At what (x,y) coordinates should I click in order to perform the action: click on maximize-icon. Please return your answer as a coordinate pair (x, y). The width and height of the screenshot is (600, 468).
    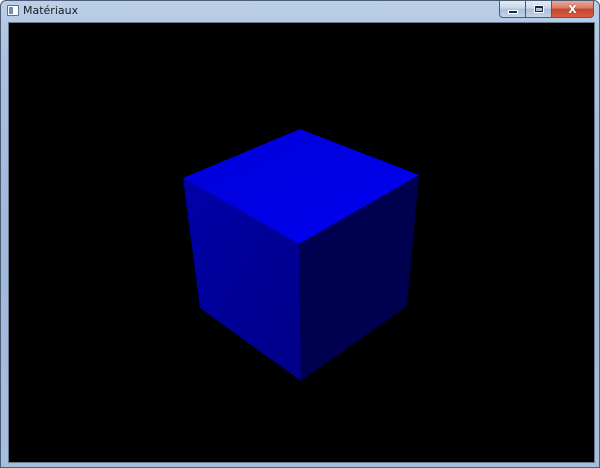
    Looking at the image, I should click on (538, 9).